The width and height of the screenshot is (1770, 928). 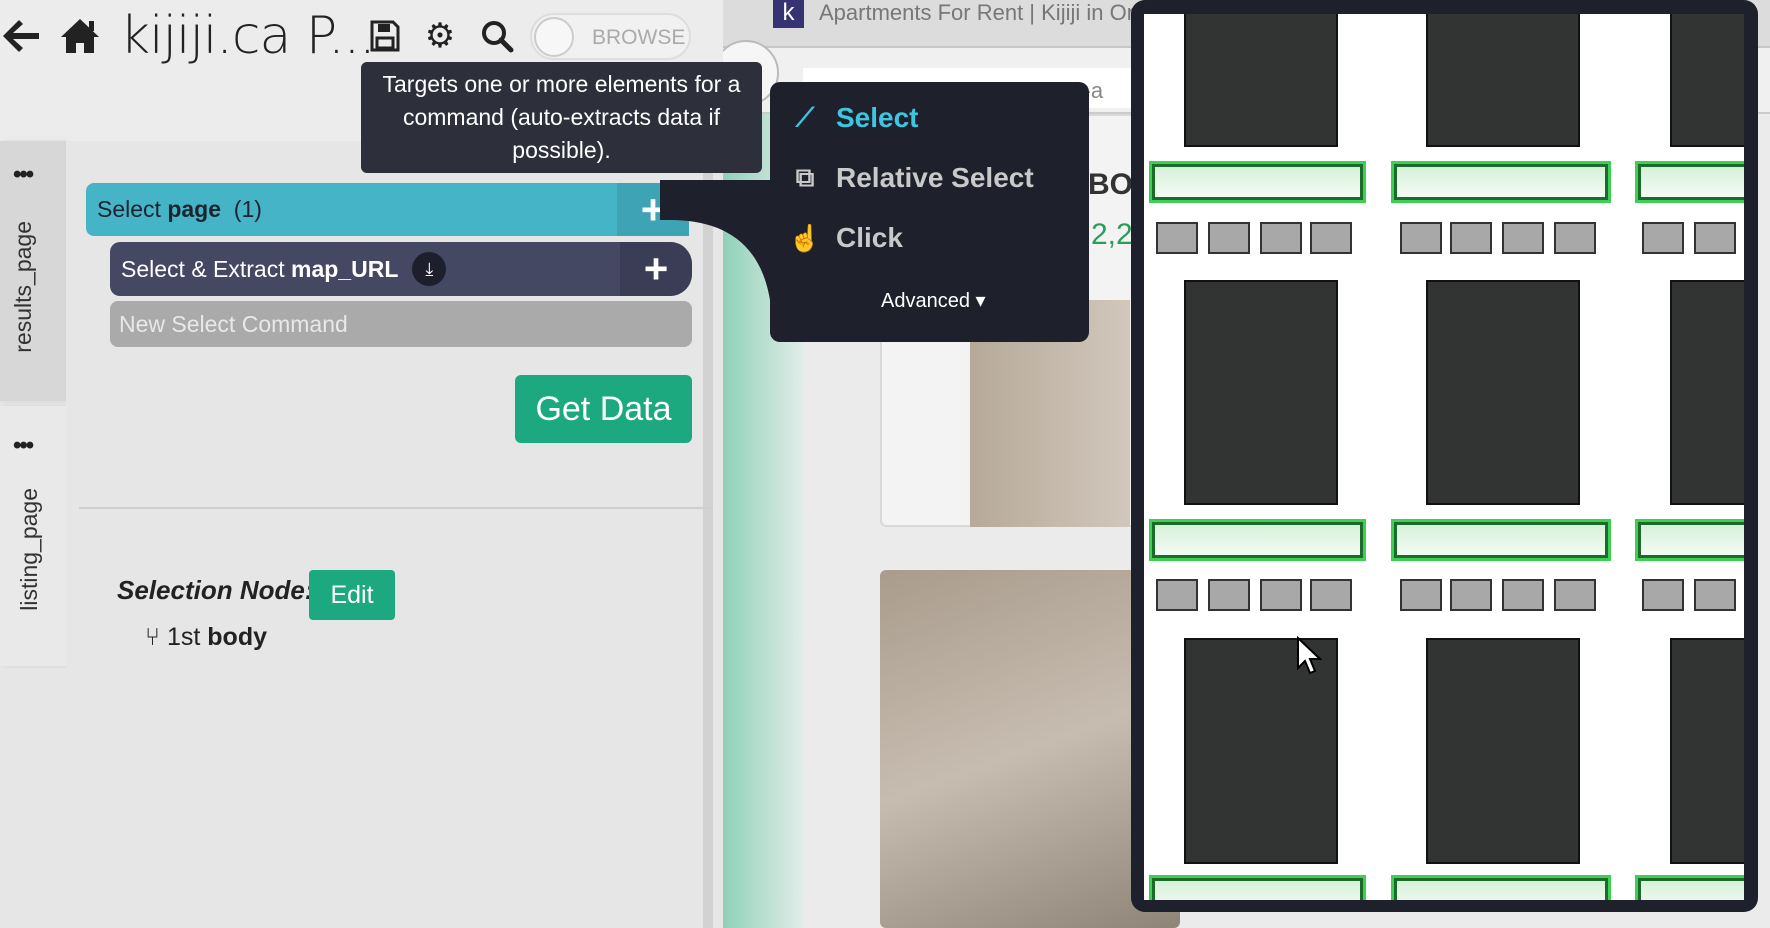 What do you see at coordinates (429, 269) in the screenshot?
I see `download-icon: ⤓` at bounding box center [429, 269].